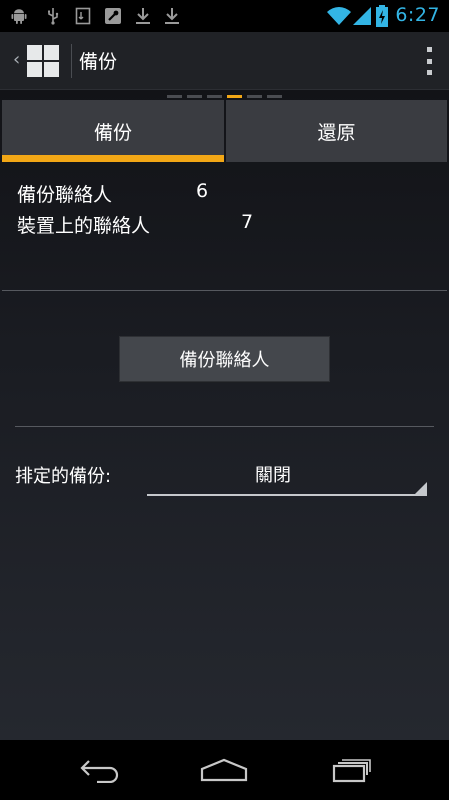 This screenshot has height=800, width=449. I want to click on backup-contacts-label: 備份聯絡人, so click(65, 195).